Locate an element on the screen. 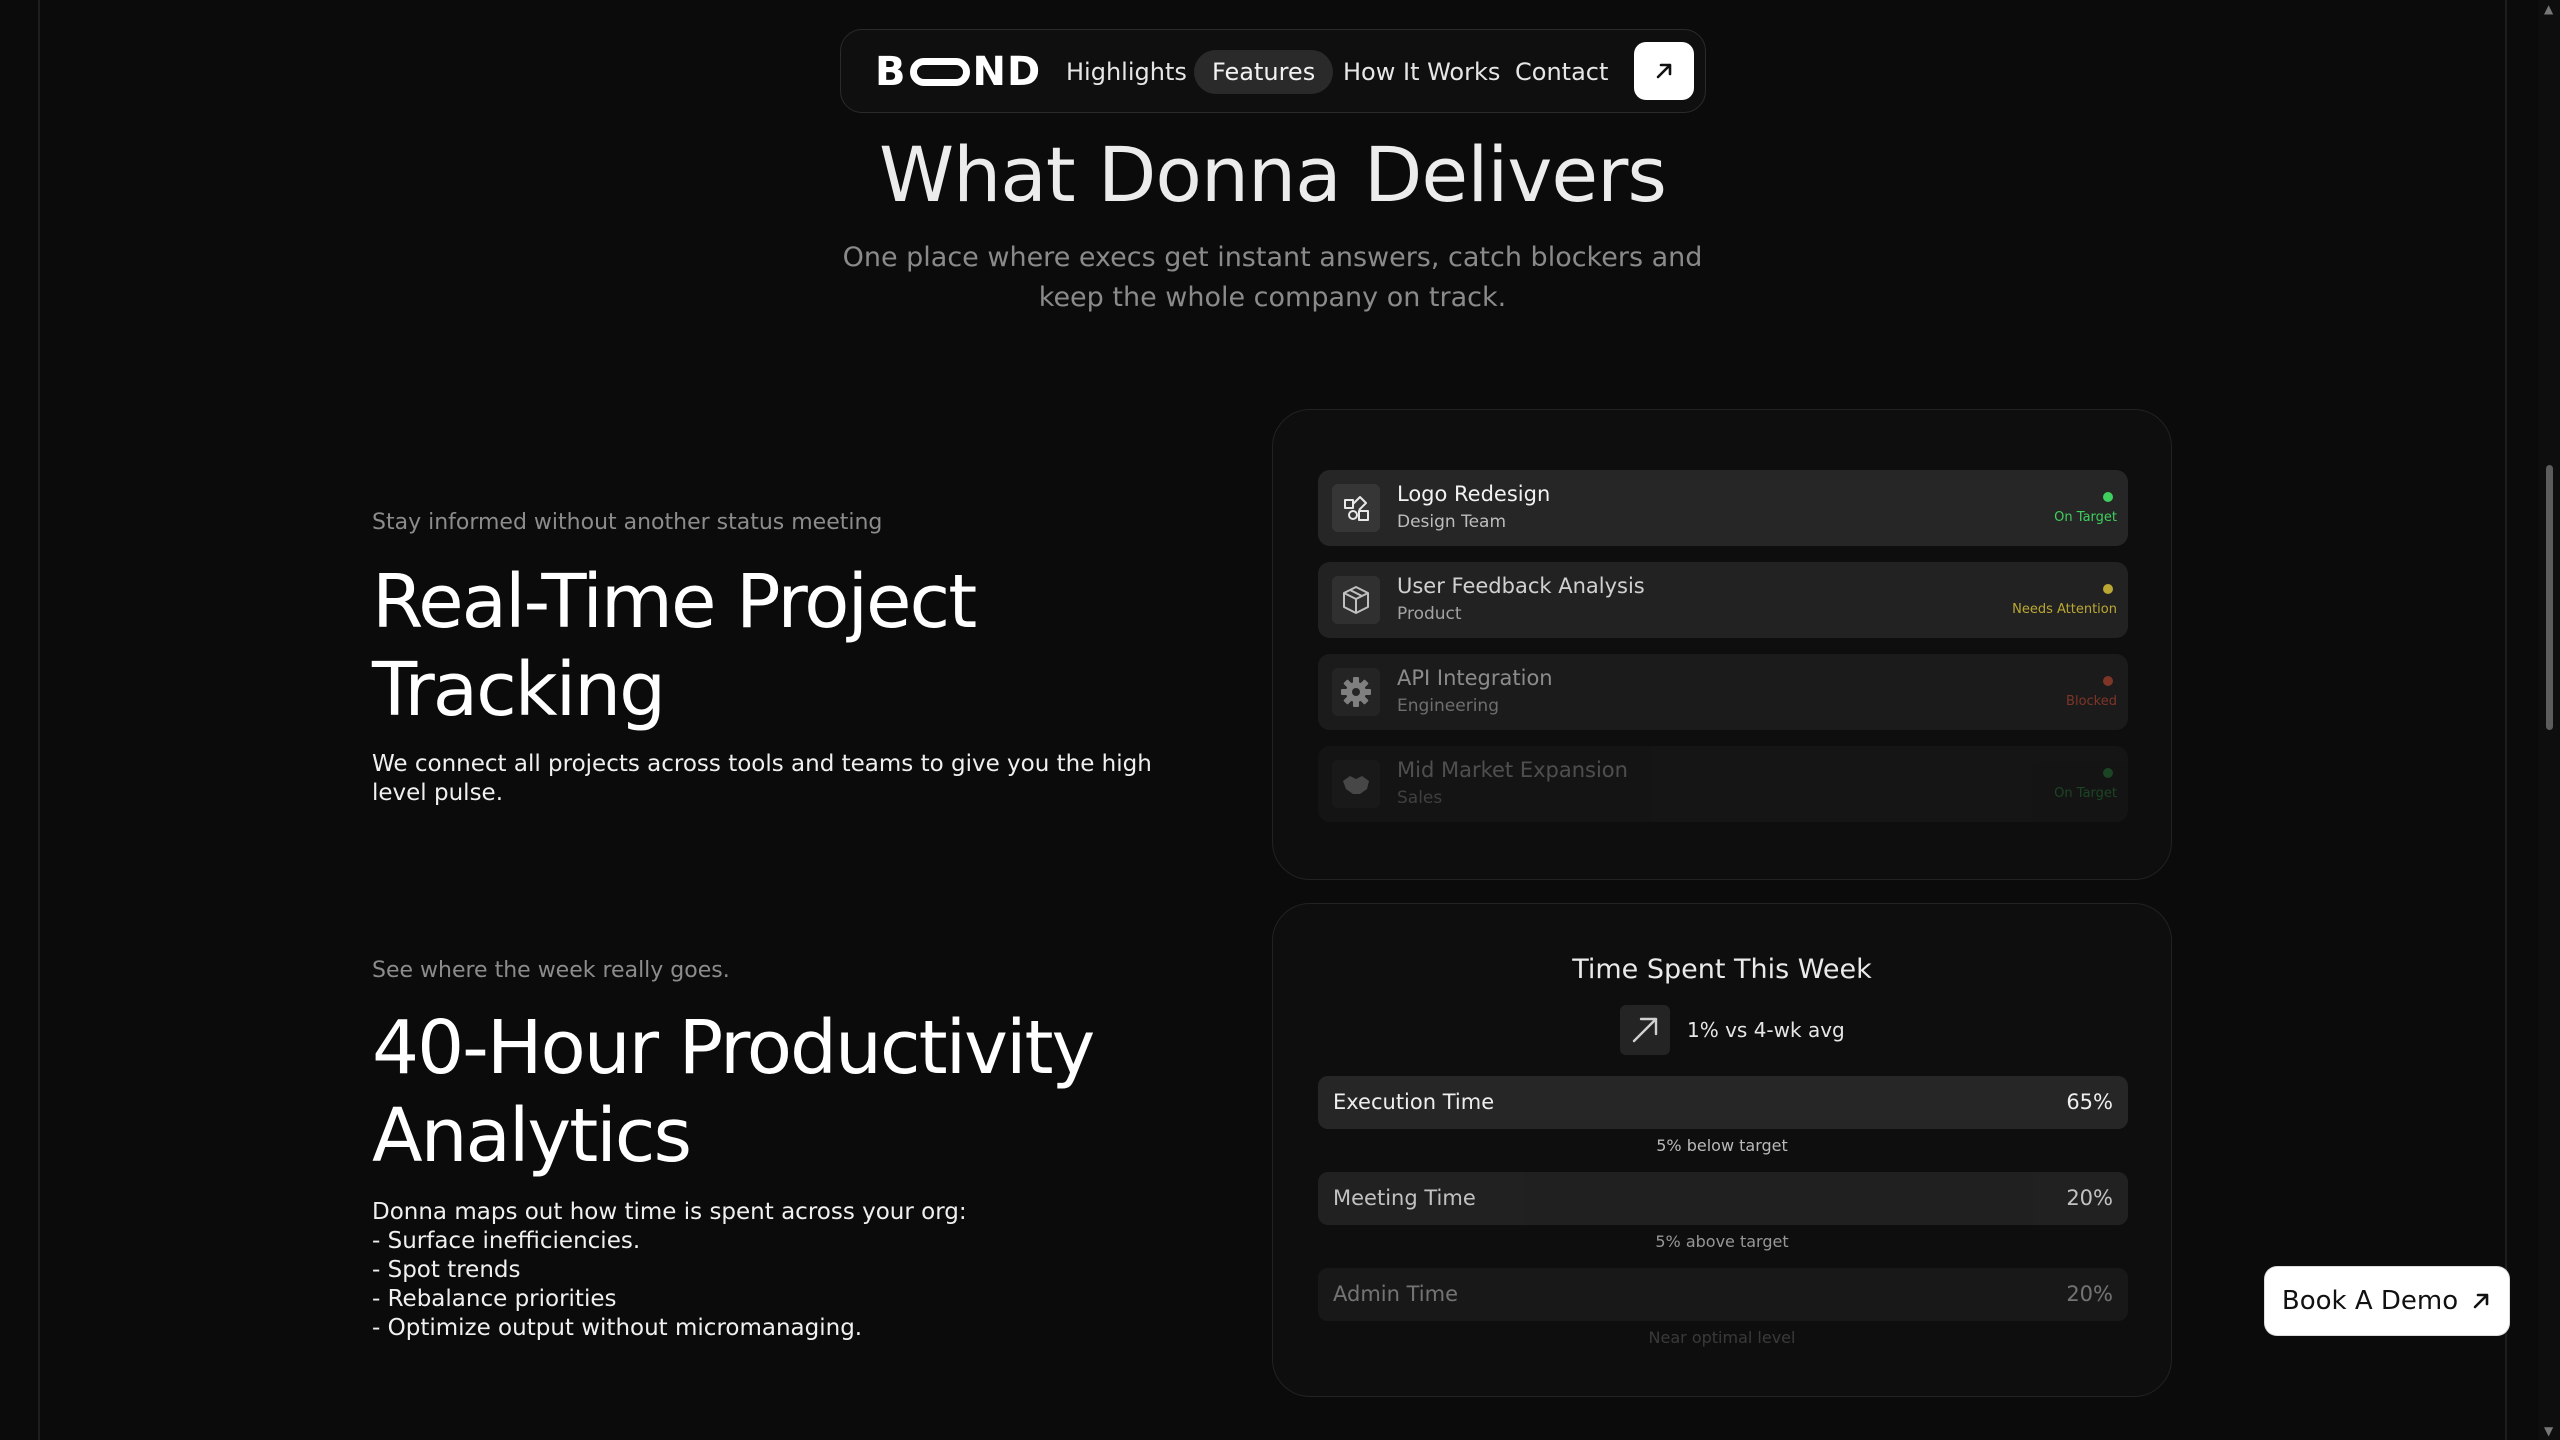 This screenshot has height=1440, width=2560. book-demo-label: Book A Demo is located at coordinates (2370, 1301).